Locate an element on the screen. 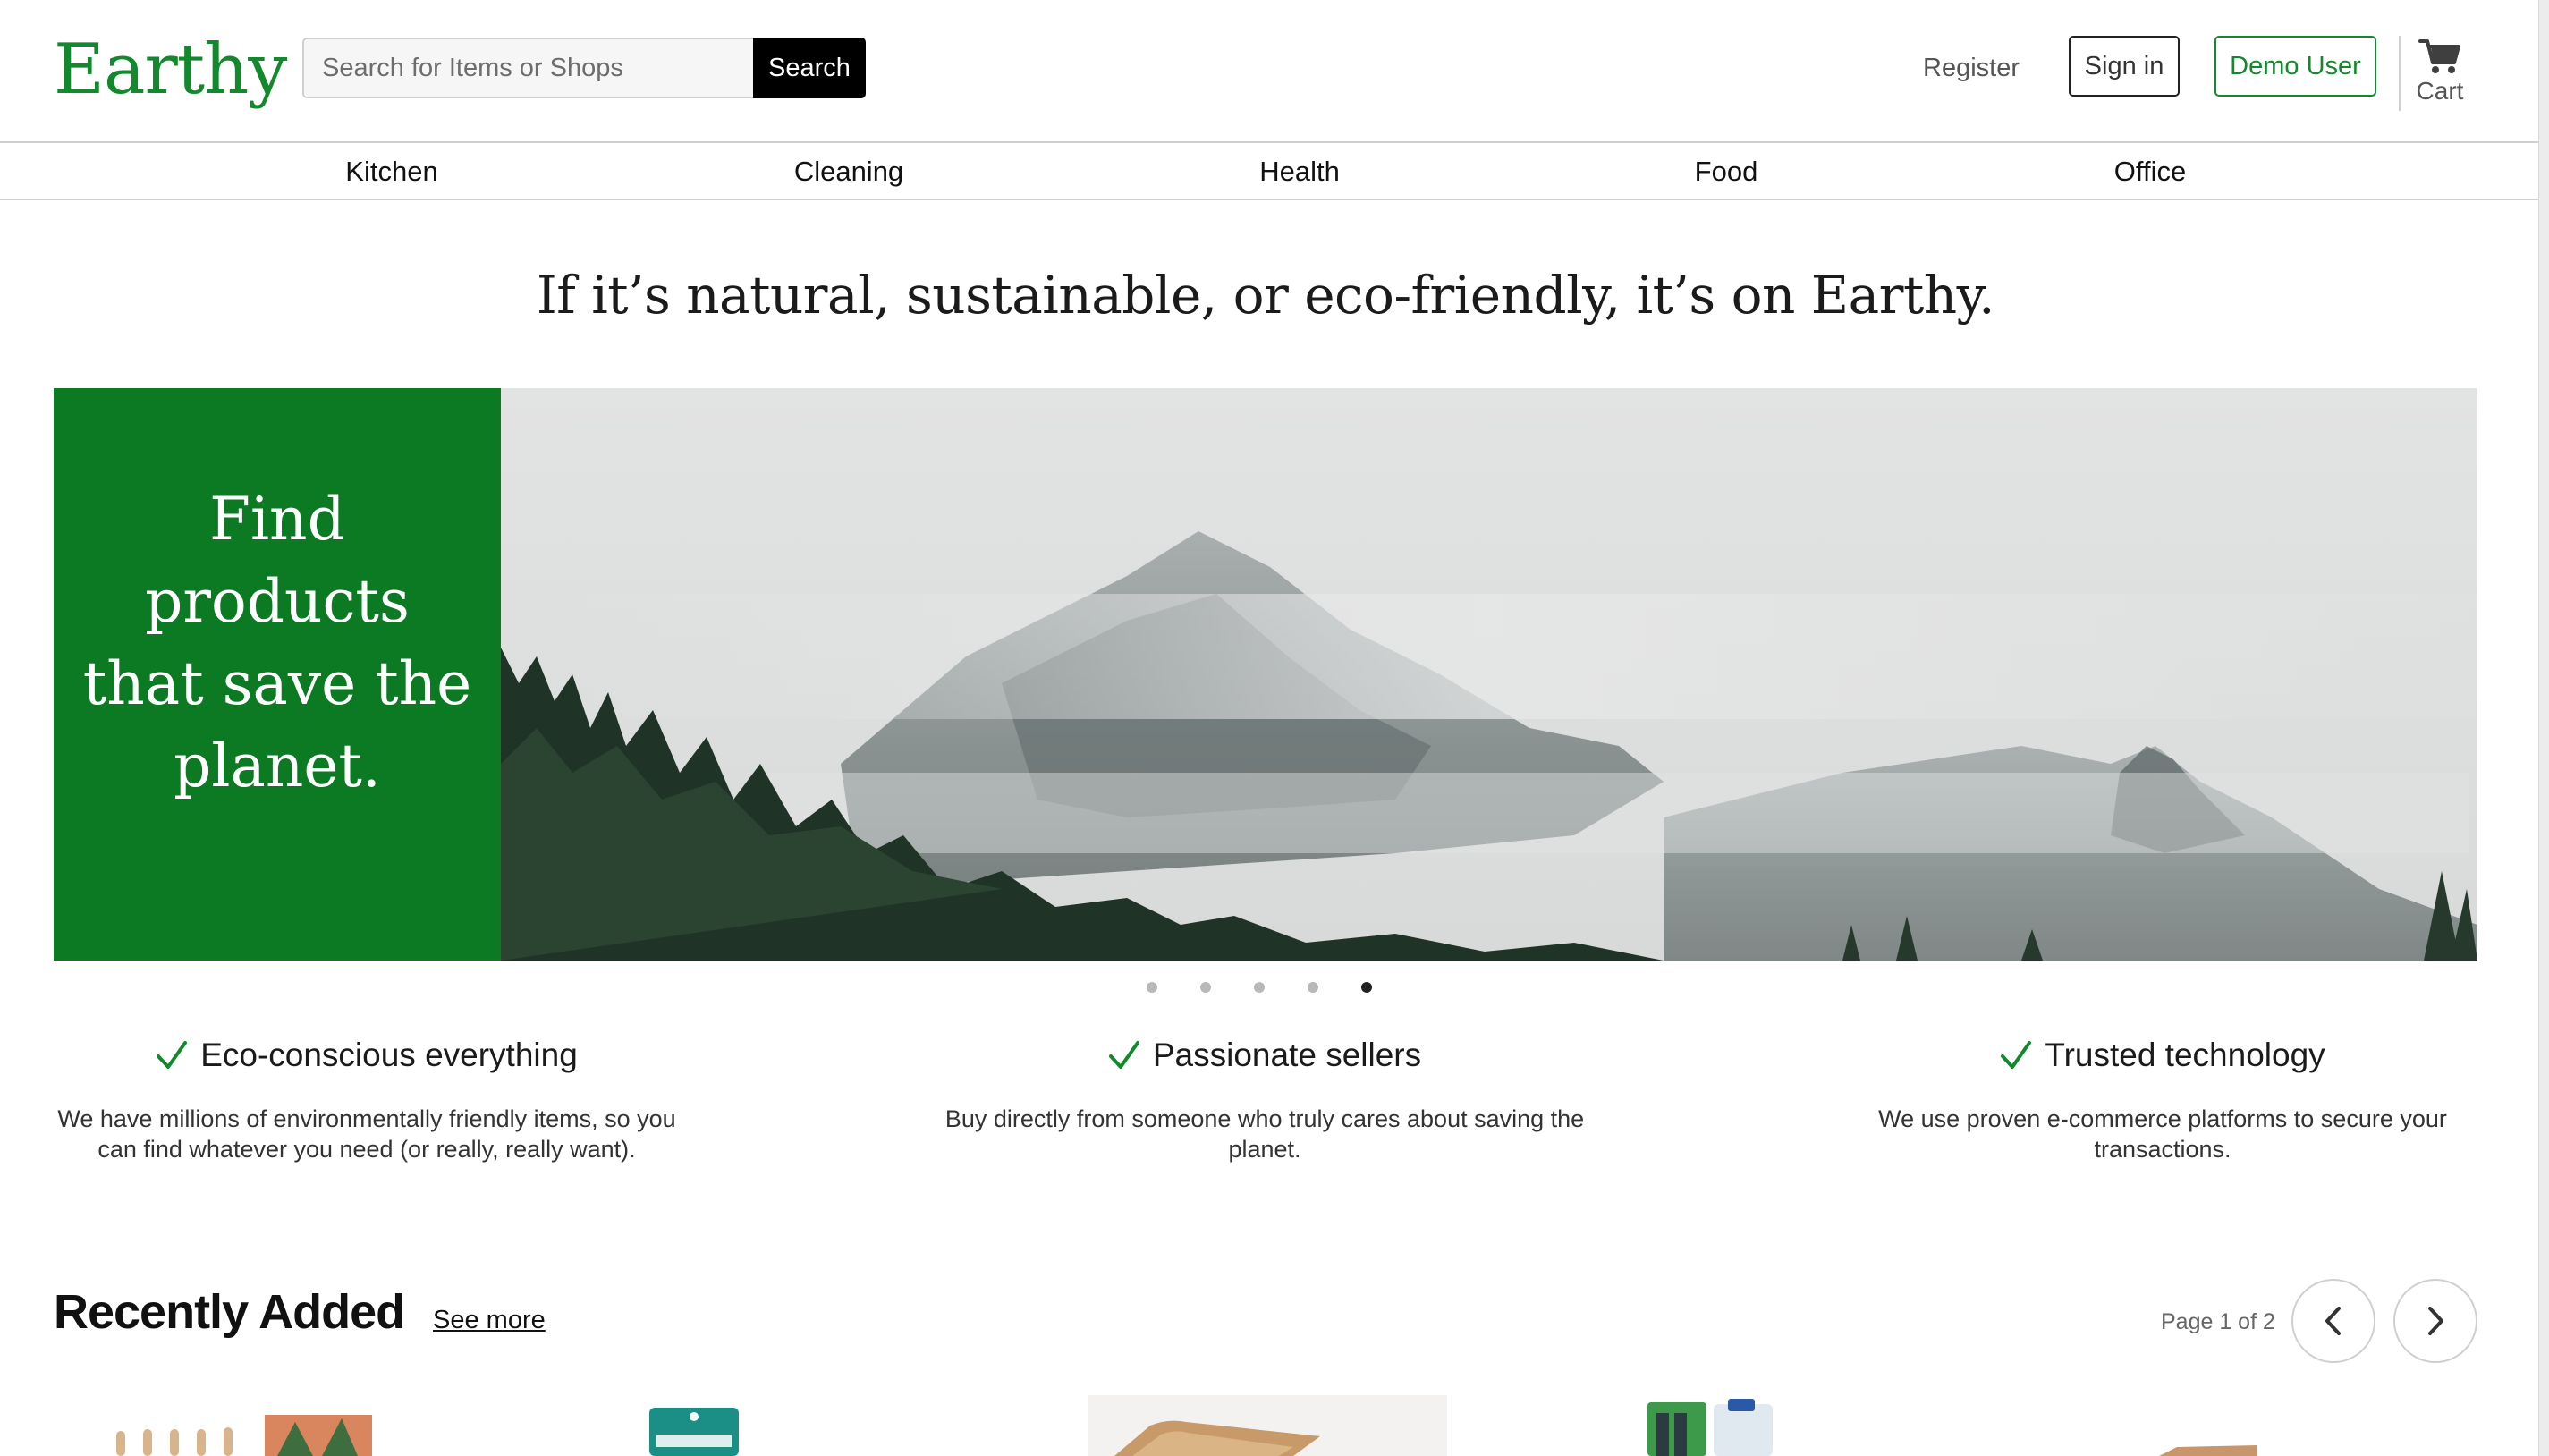 The width and height of the screenshot is (2549, 1456). nav-item-health: Health is located at coordinates (1299, 172).